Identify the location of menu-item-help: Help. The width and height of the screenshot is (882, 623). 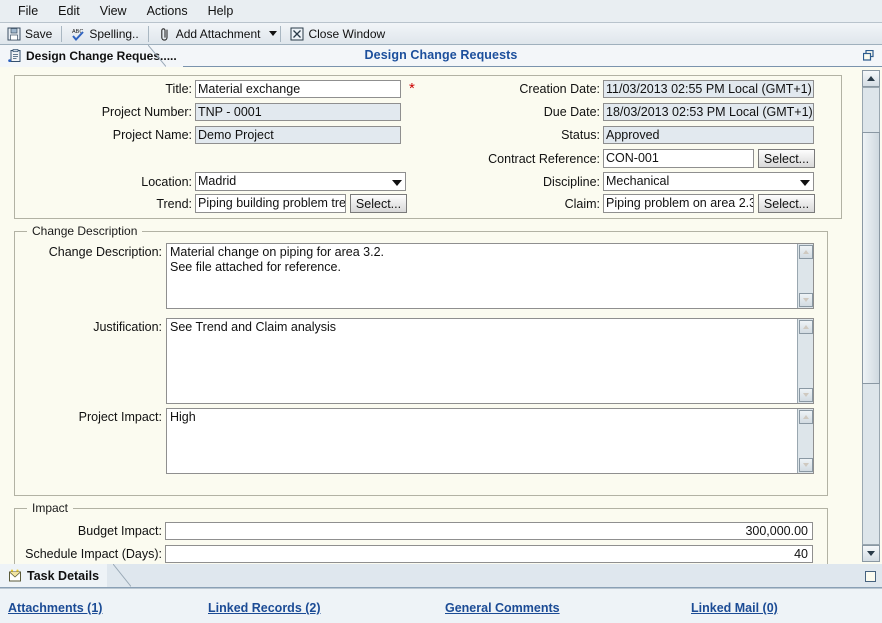
(221, 11).